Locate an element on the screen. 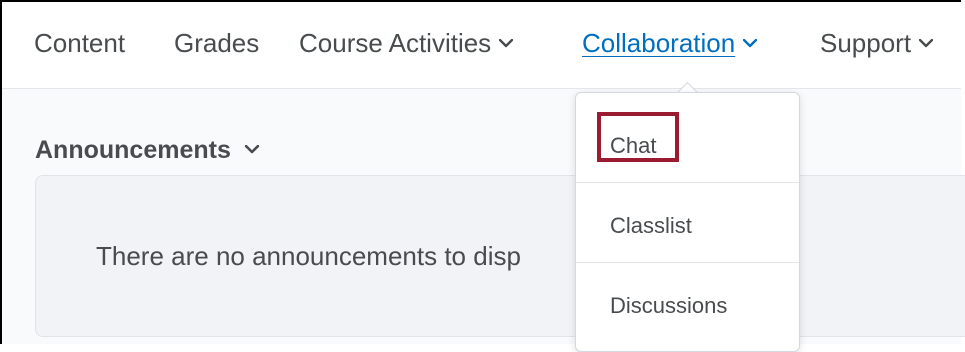 Image resolution: width=965 pixels, height=352 pixels. chat-highlight-box is located at coordinates (638, 137).